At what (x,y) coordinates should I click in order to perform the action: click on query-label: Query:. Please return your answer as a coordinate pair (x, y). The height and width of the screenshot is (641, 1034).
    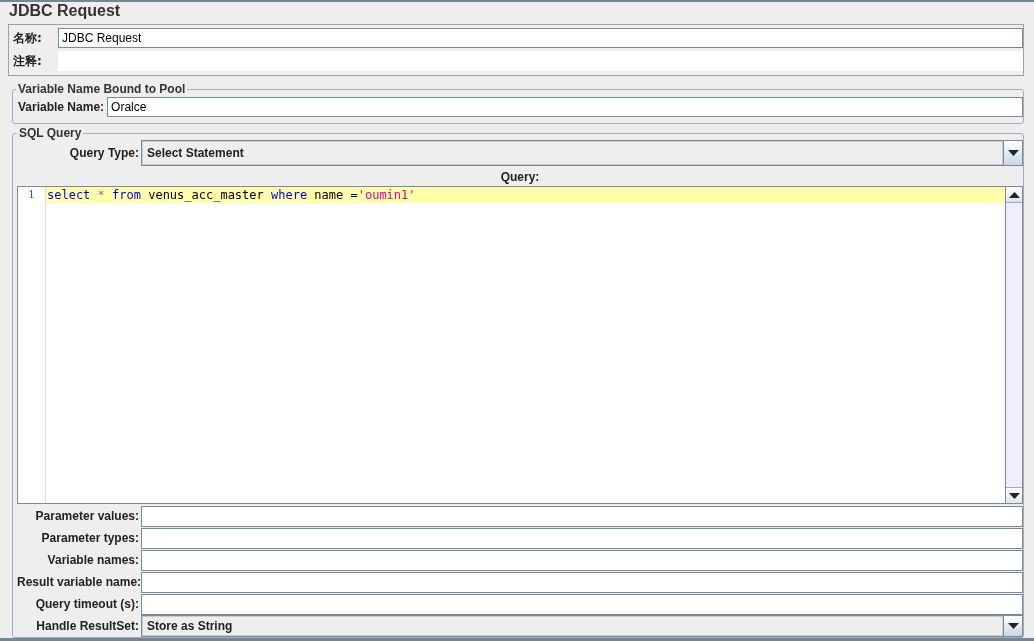
    Looking at the image, I should click on (520, 177).